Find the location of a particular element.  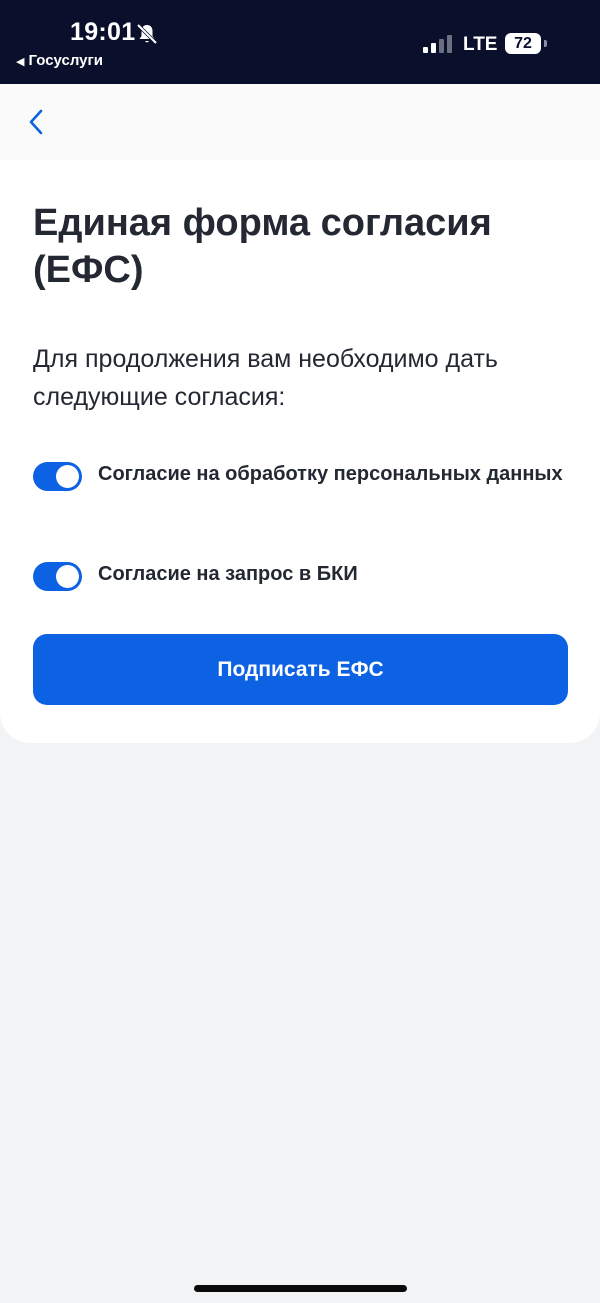

home-indicator is located at coordinates (300, 1288).